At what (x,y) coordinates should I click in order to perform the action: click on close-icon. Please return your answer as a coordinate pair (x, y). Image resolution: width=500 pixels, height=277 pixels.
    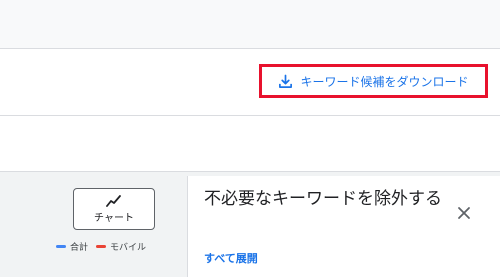
    Looking at the image, I should click on (464, 213).